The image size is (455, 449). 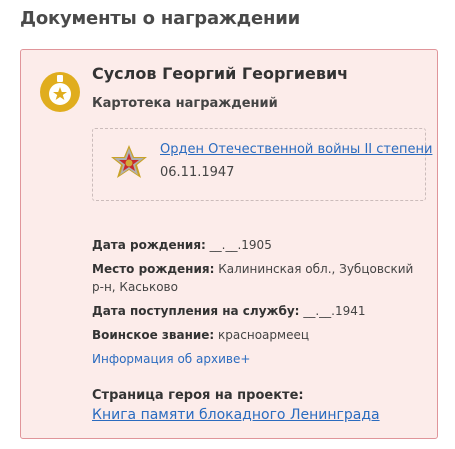 I want to click on service-date-row: Дата поступления на службу: __.__.1941, so click(x=259, y=311).